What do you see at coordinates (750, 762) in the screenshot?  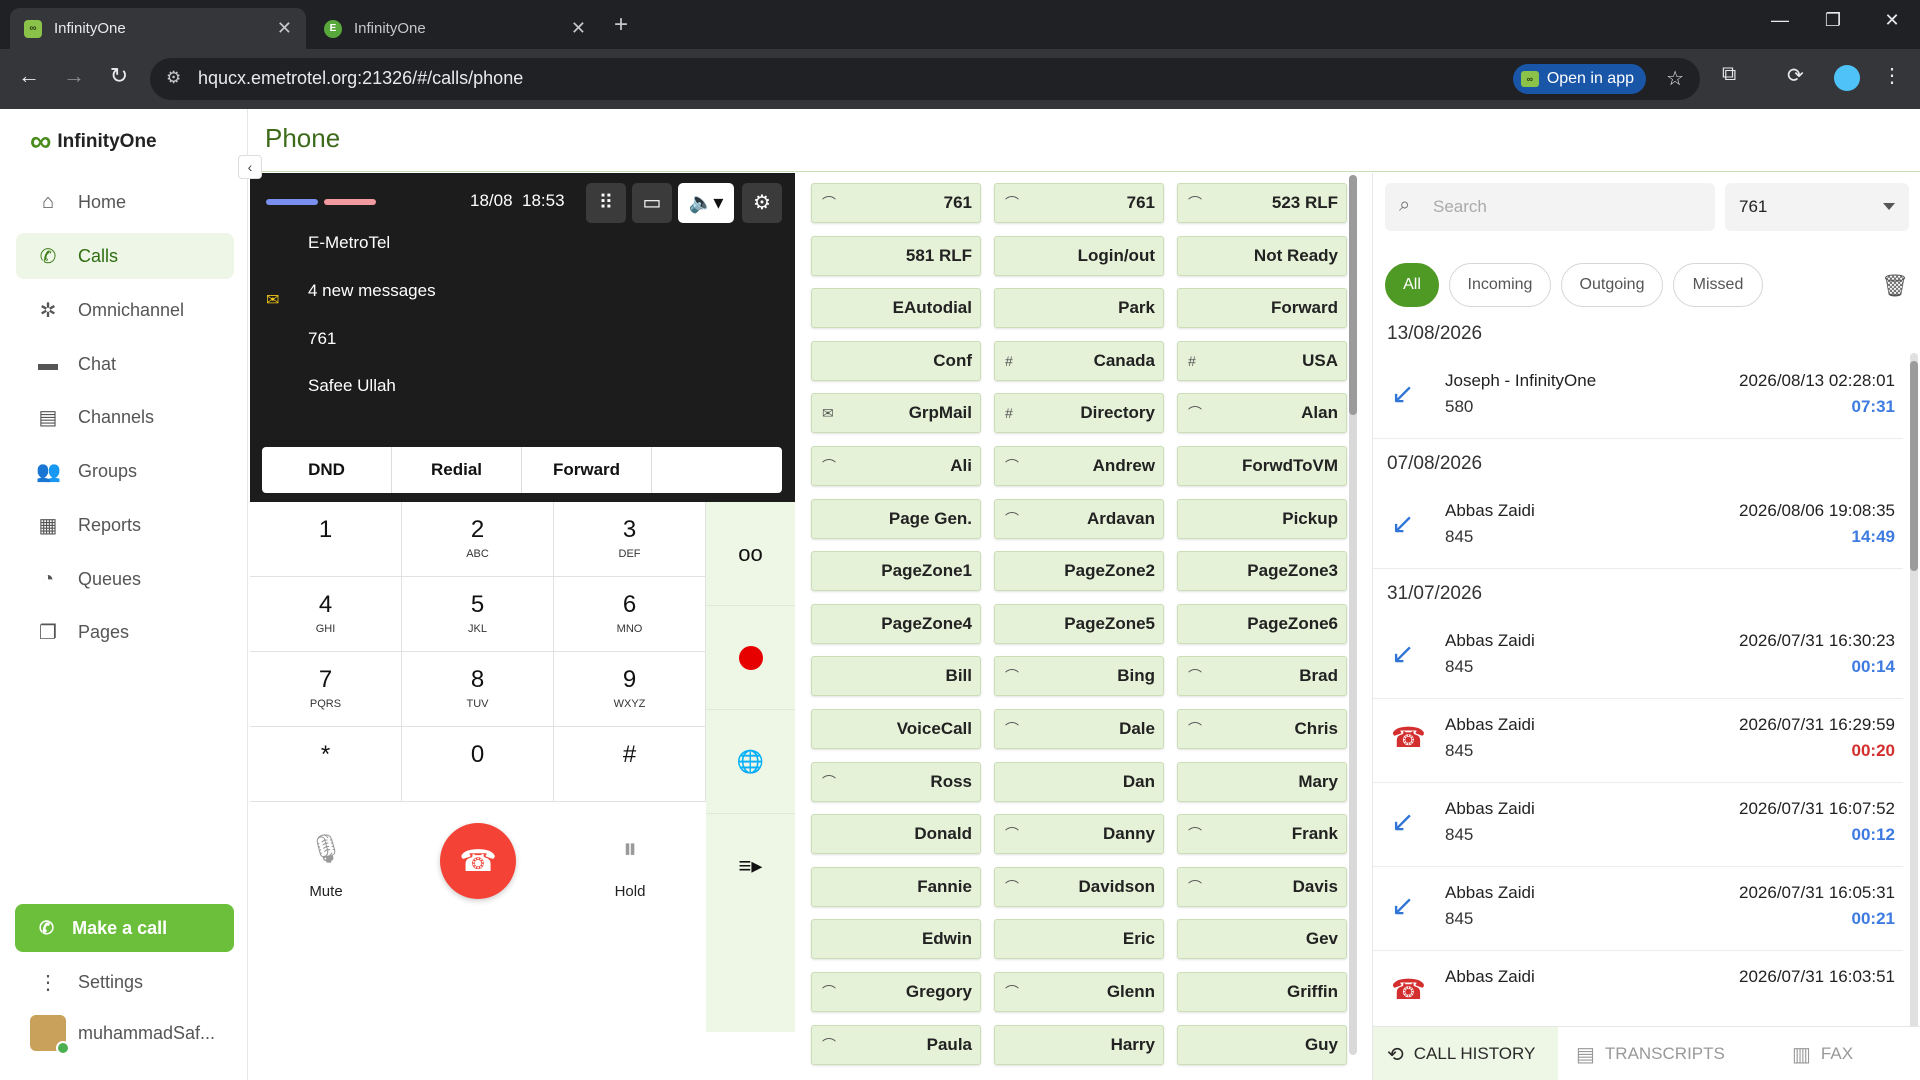 I see `globe-icon: 🌐` at bounding box center [750, 762].